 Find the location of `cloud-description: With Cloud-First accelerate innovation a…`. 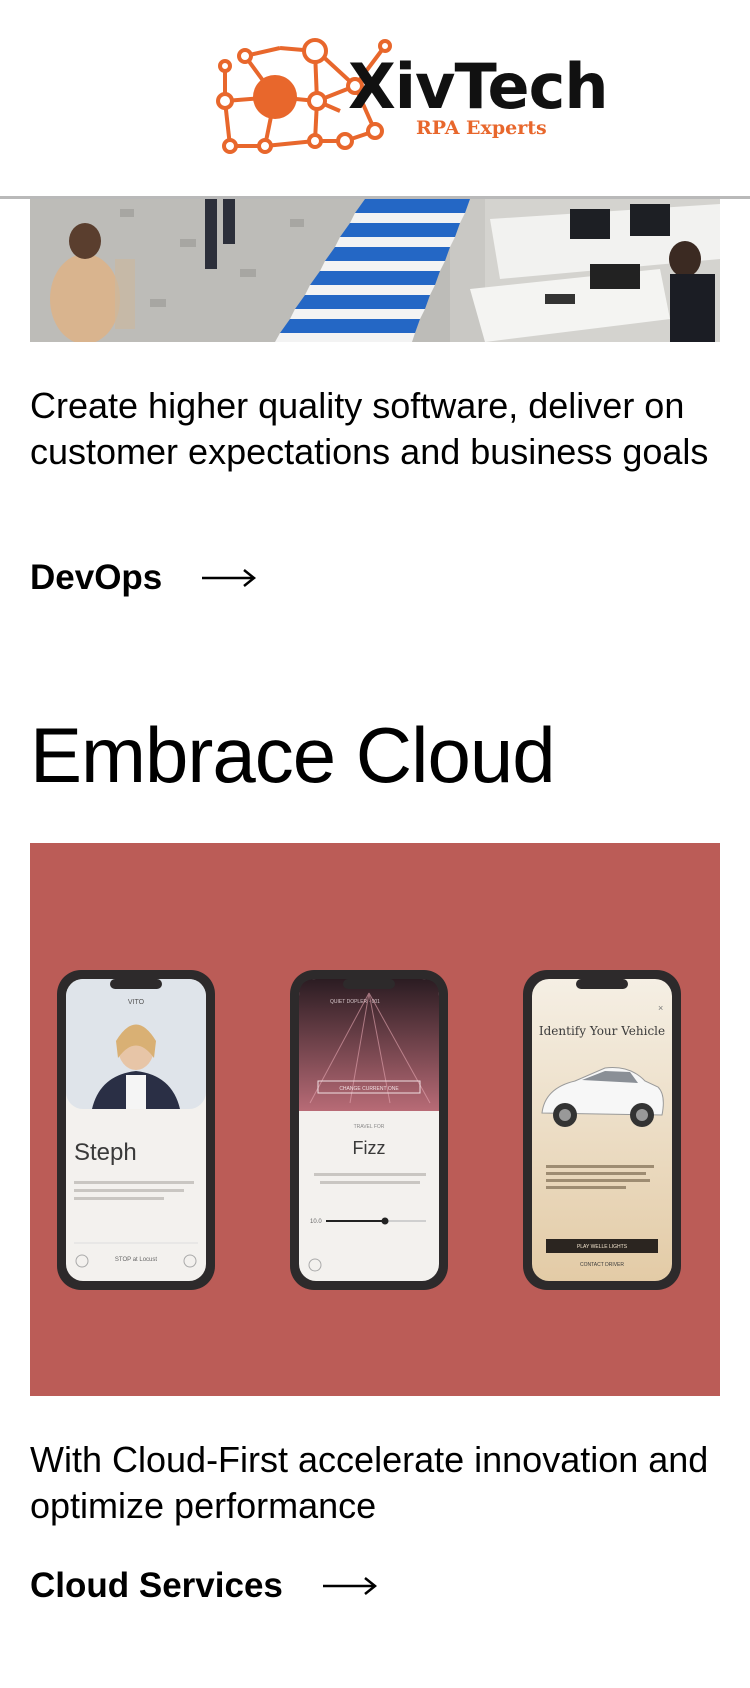

cloud-description: With Cloud-First accelerate innovation a… is located at coordinates (369, 1482).